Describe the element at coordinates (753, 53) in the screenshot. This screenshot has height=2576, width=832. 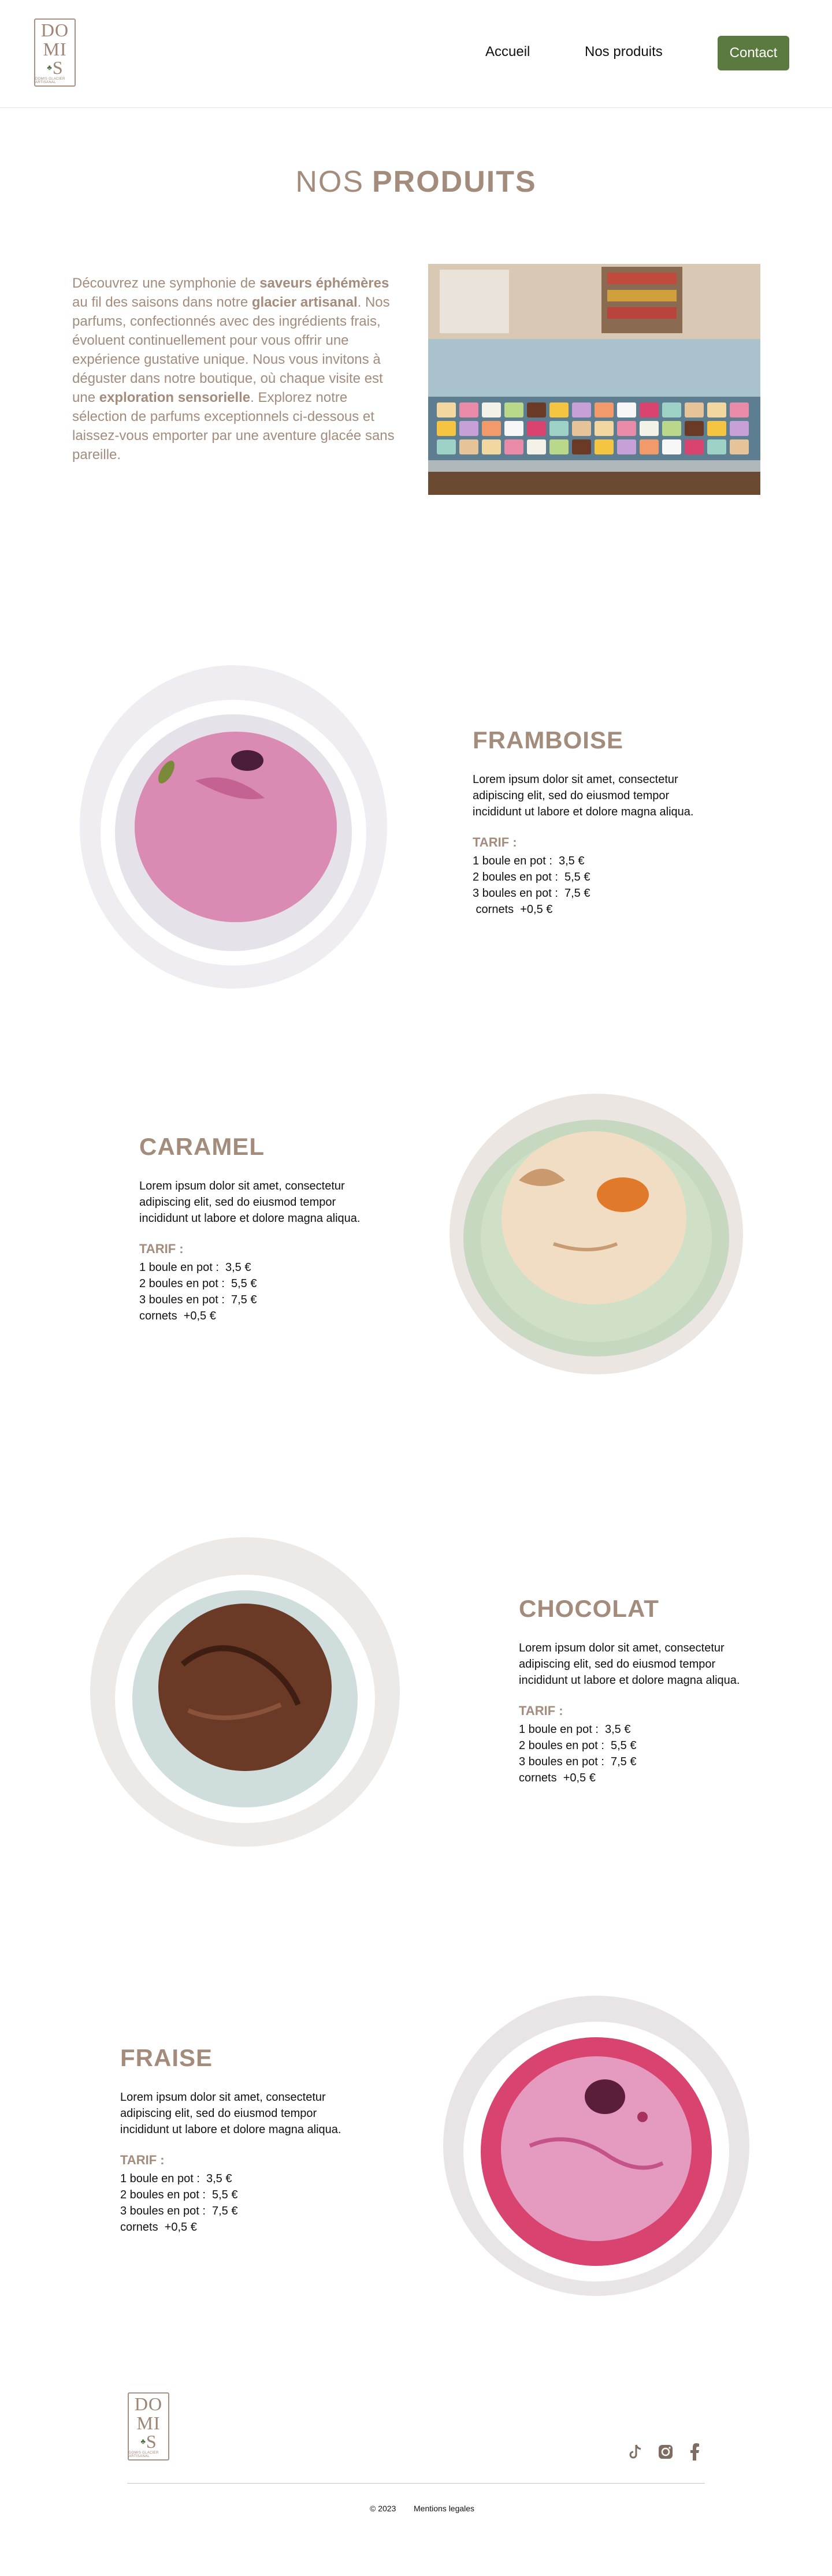
I see `contact-button: Contact` at that location.